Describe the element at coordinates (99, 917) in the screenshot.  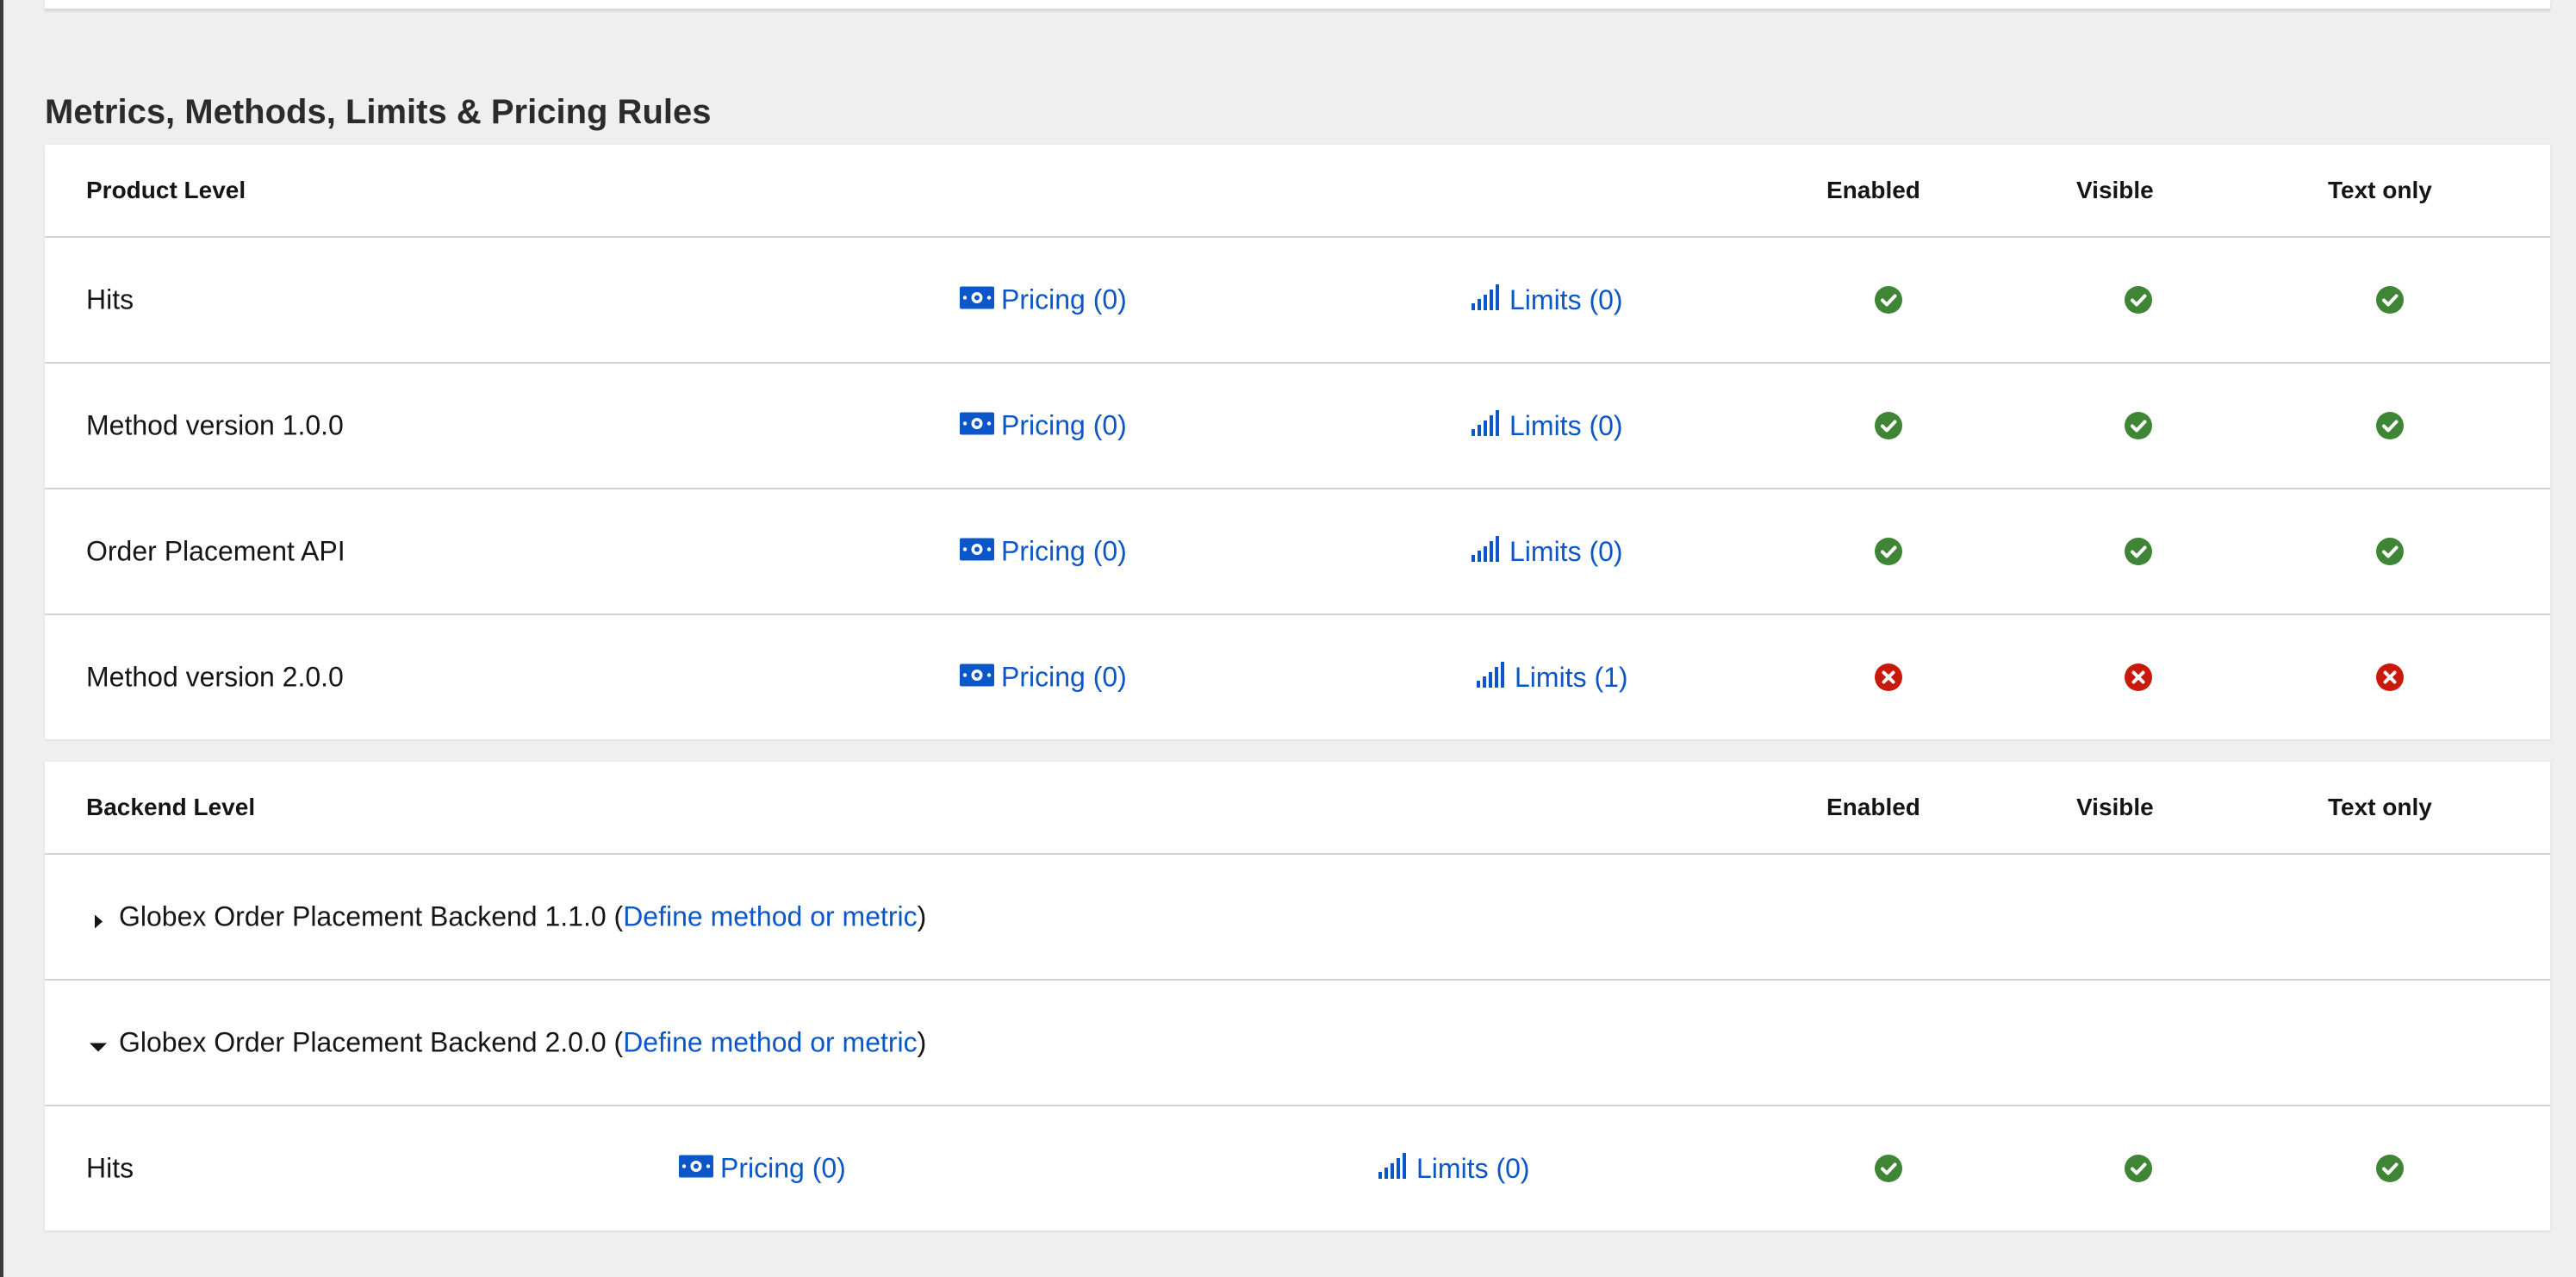
I see `caret-right-icon` at that location.